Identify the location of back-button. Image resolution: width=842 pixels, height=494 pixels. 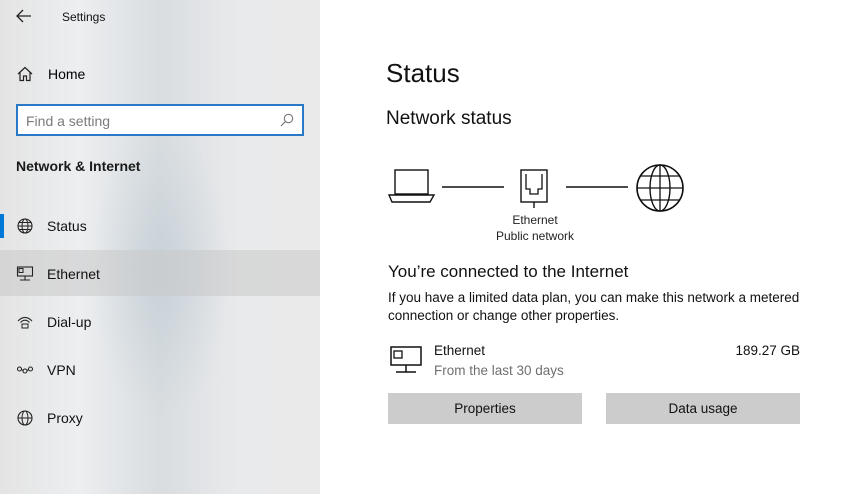
(24, 16).